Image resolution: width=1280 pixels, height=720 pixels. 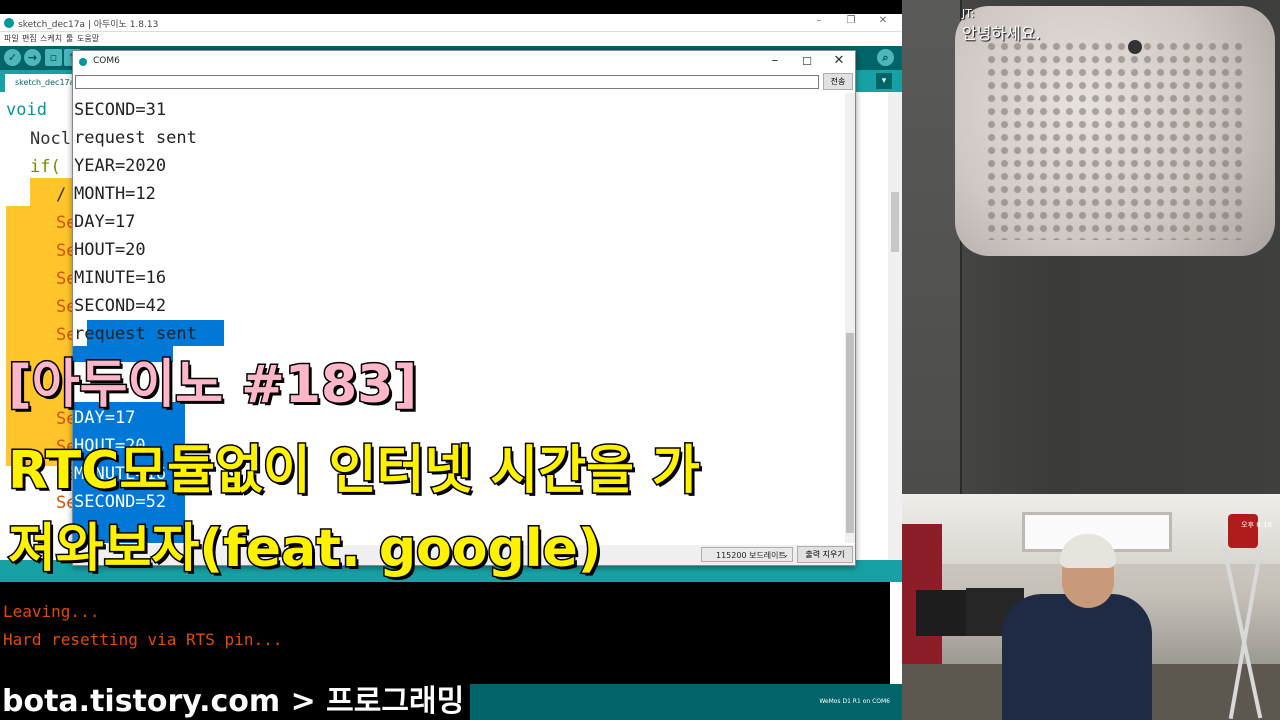 What do you see at coordinates (45, 167) in the screenshot?
I see `code-line: if(` at bounding box center [45, 167].